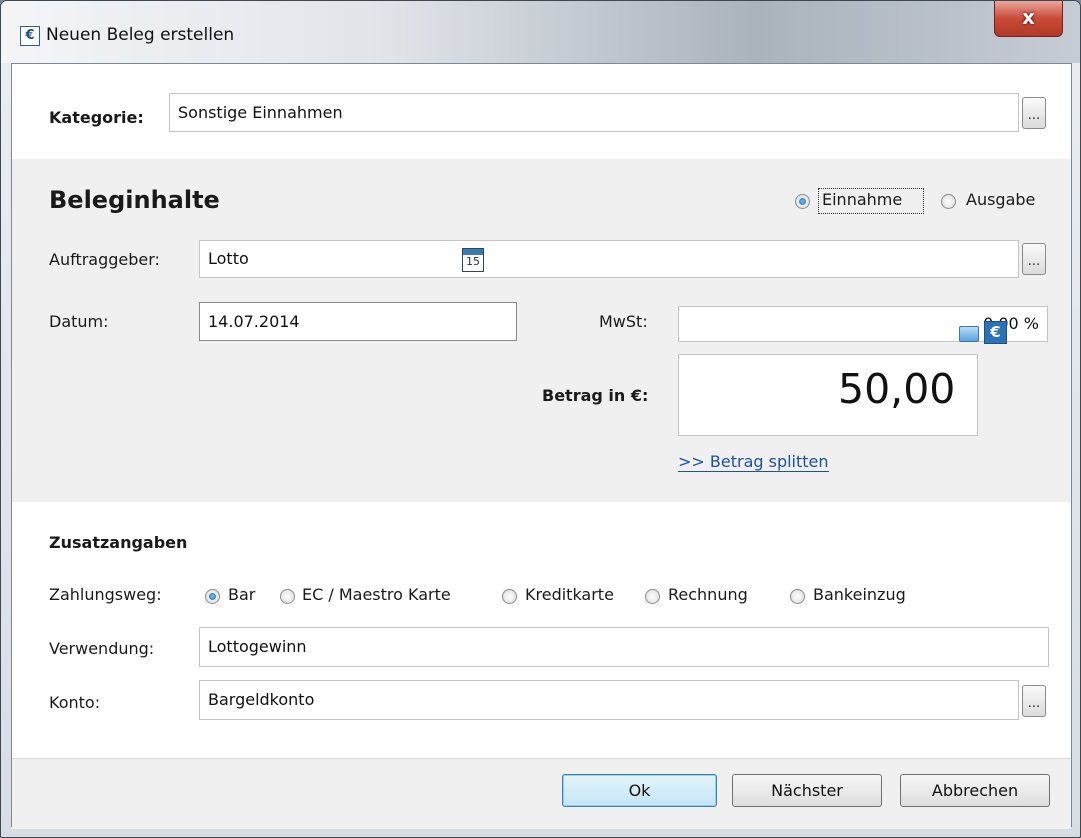 This screenshot has width=1081, height=838. What do you see at coordinates (897, 389) in the screenshot?
I see `amount-value: 50,00` at bounding box center [897, 389].